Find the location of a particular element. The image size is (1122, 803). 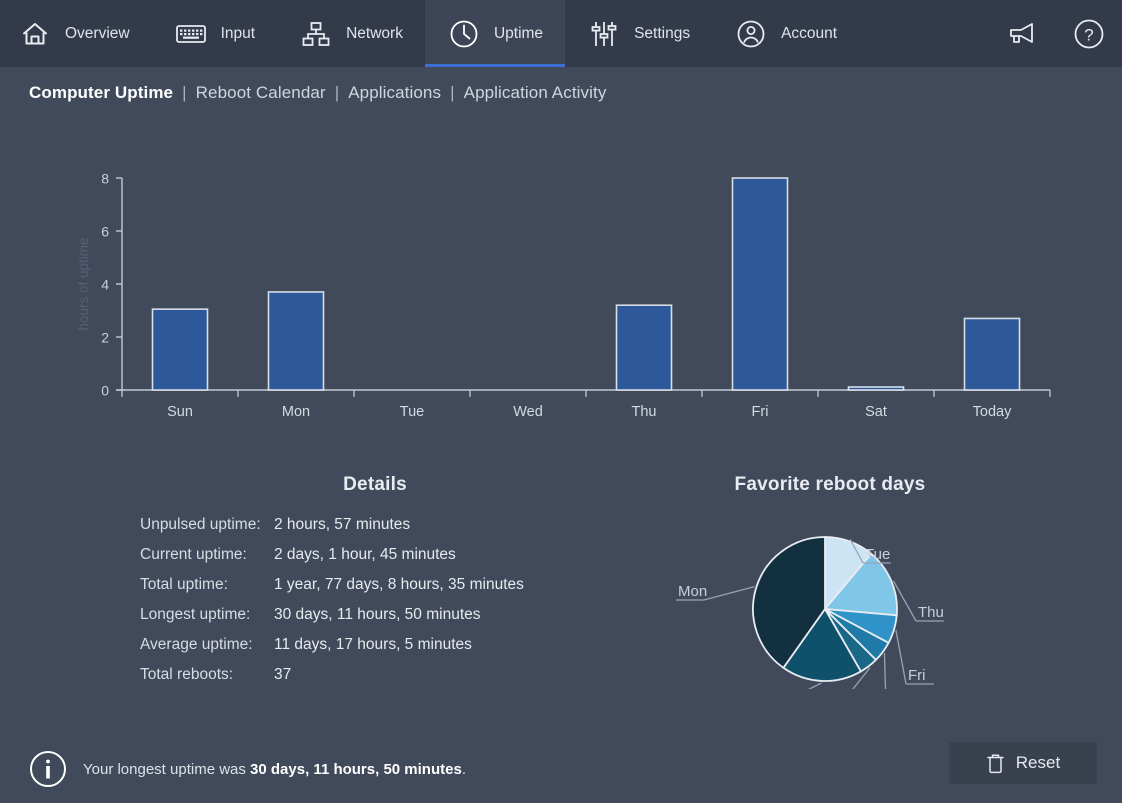

detail-label: Longest uptime: is located at coordinates (195, 614).